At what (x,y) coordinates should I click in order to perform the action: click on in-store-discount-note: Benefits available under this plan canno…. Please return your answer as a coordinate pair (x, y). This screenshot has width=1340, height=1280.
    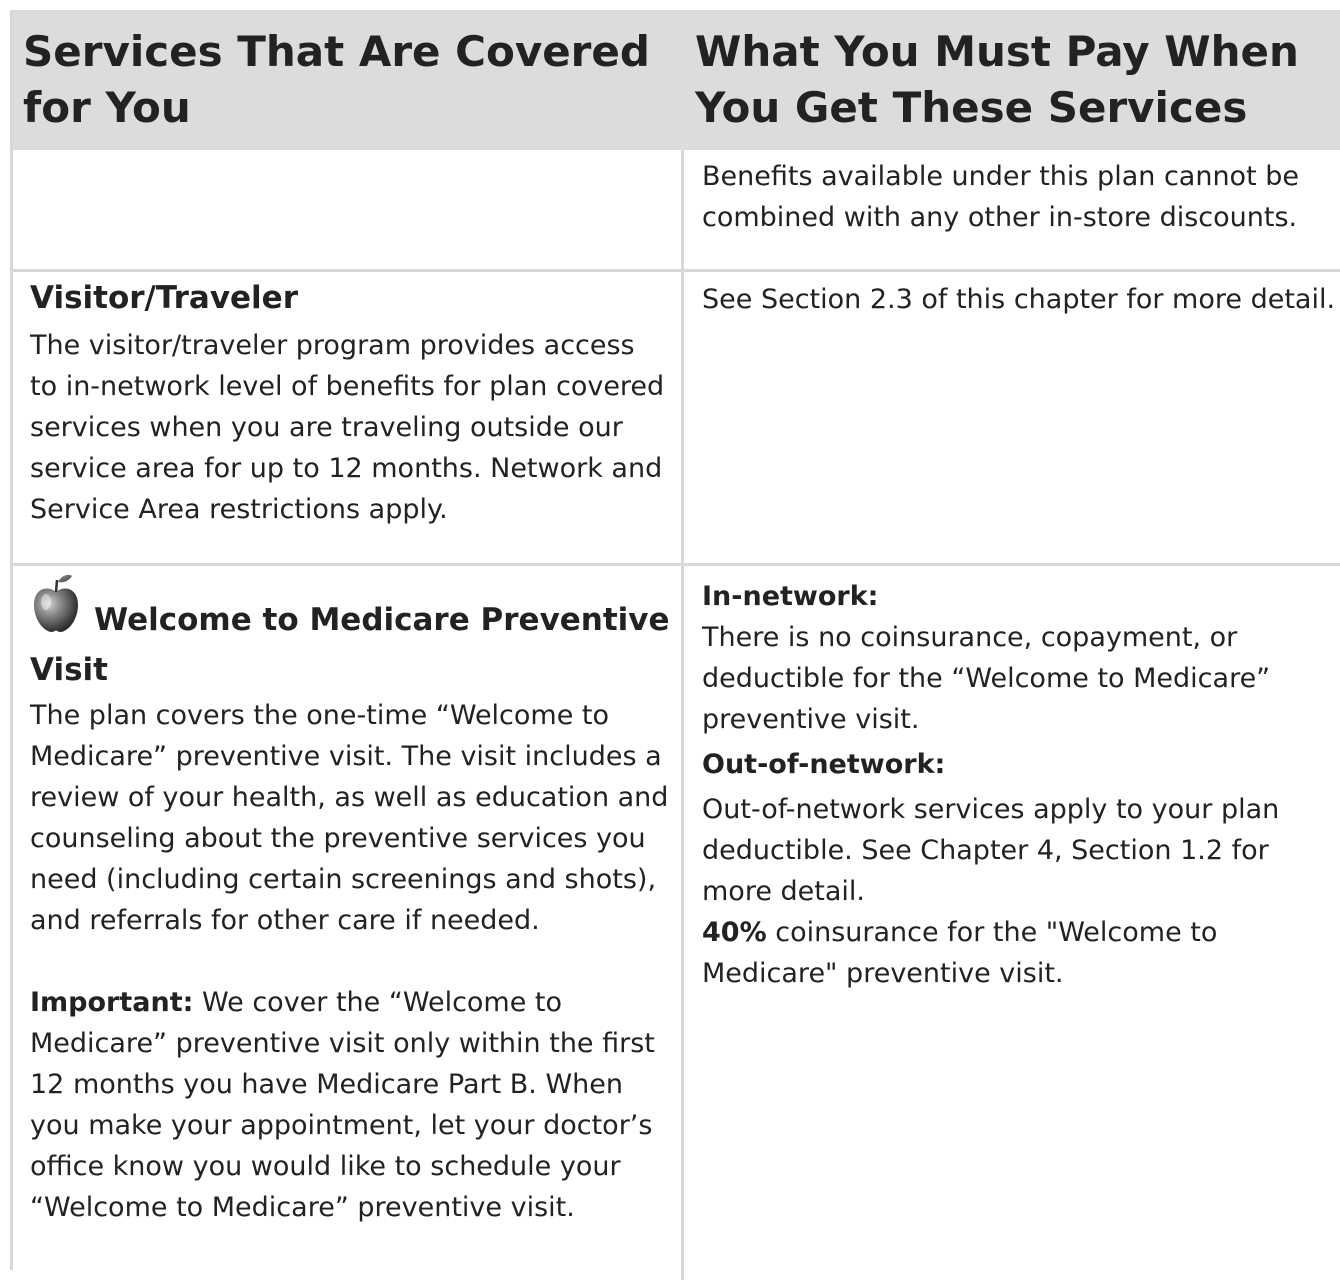
    Looking at the image, I should click on (1000, 197).